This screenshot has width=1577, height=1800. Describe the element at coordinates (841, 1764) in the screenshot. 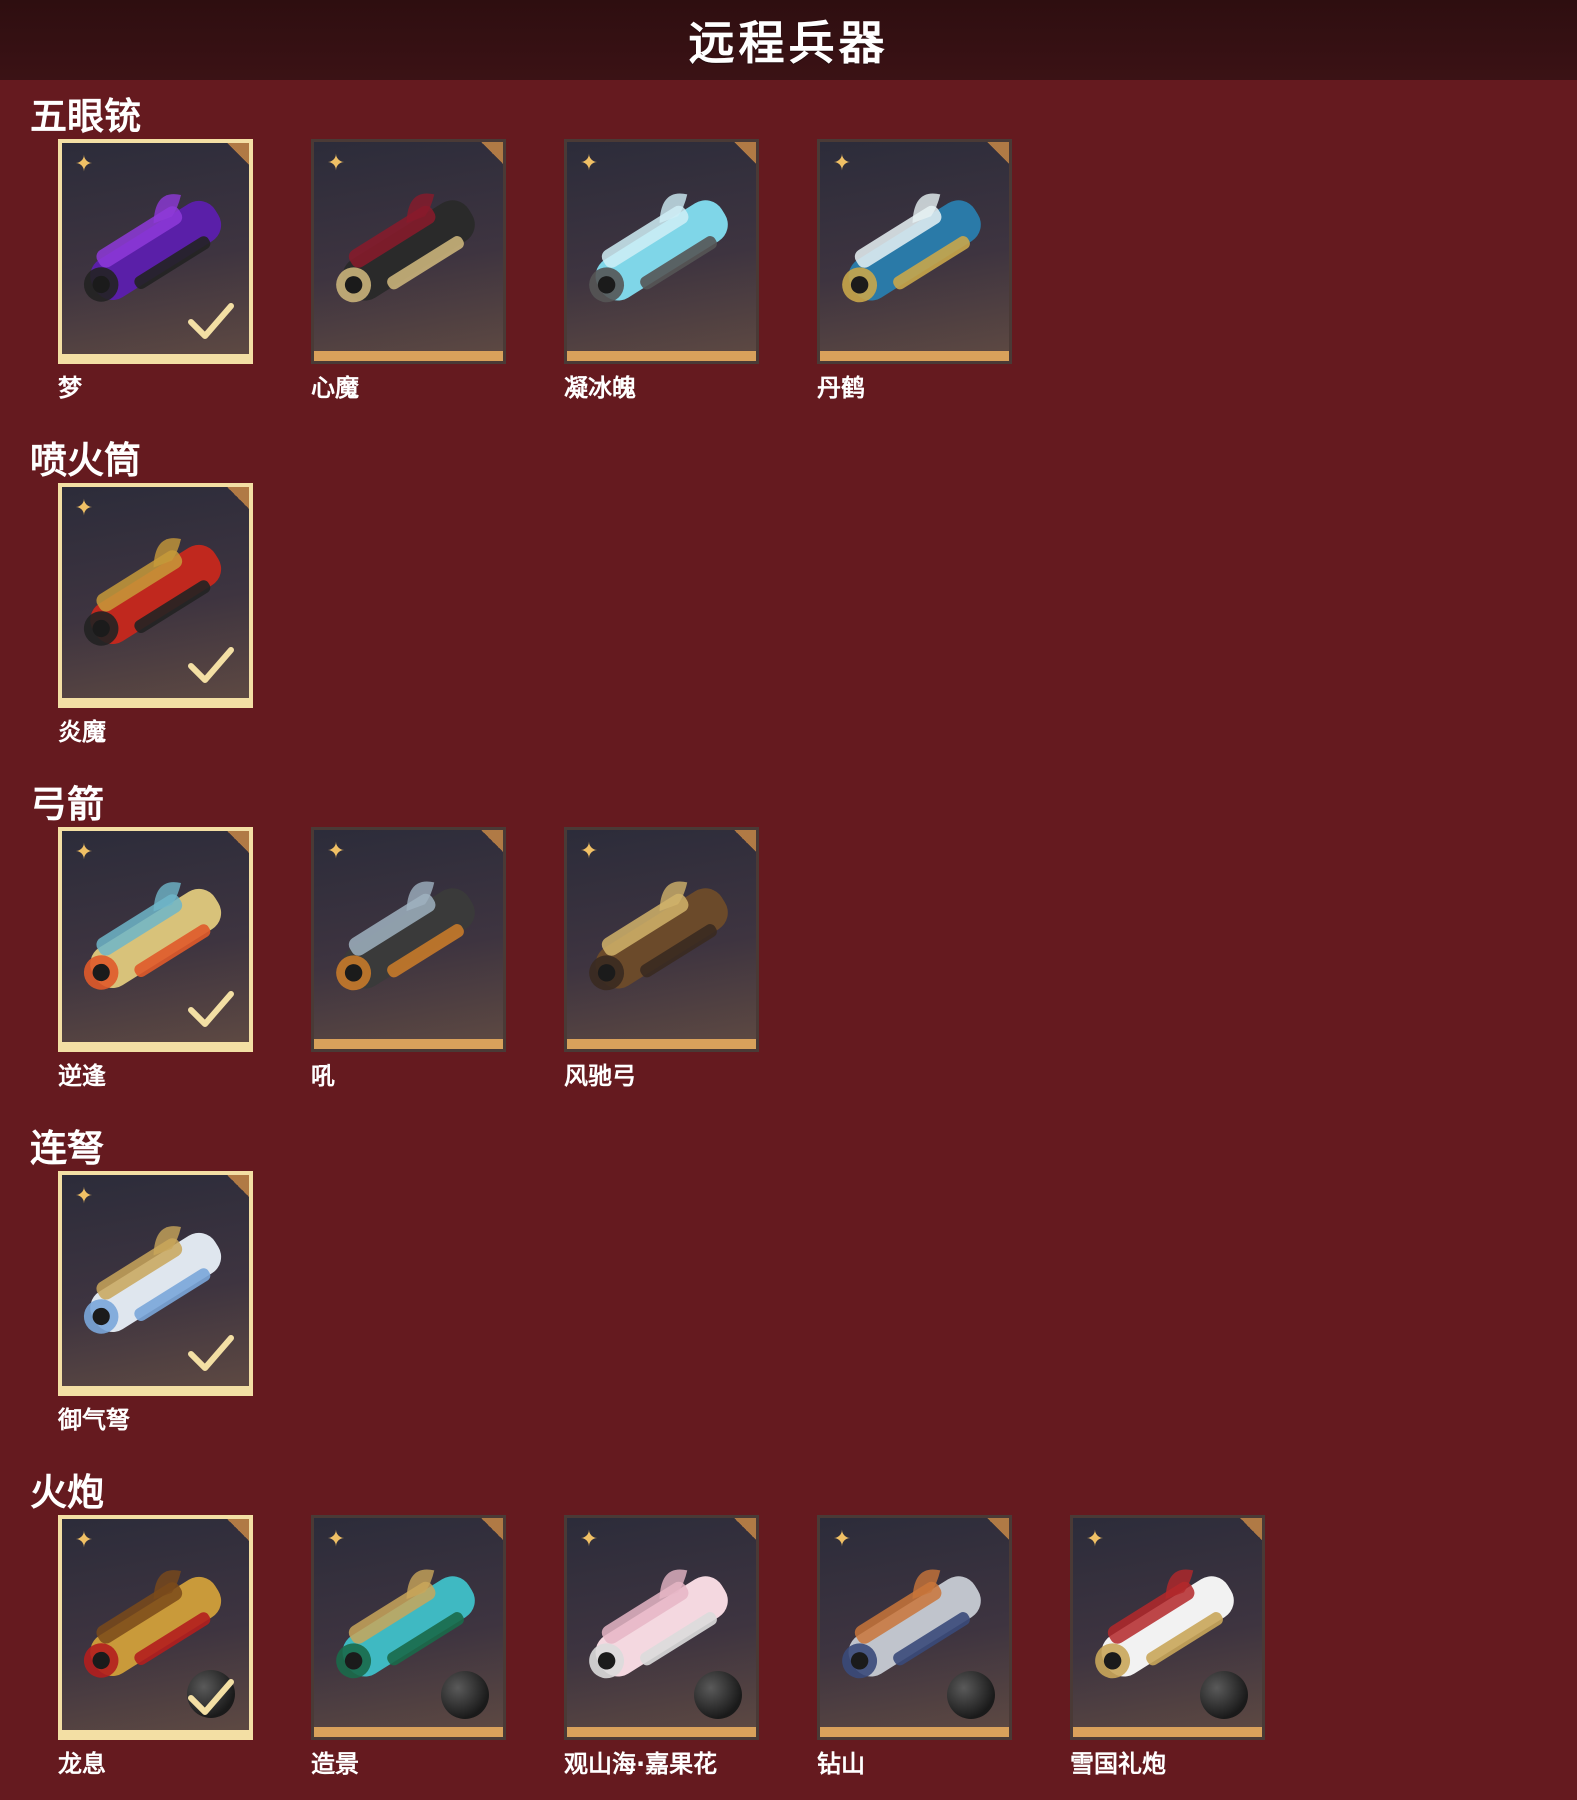

I see `weapon-name: 钻山` at that location.